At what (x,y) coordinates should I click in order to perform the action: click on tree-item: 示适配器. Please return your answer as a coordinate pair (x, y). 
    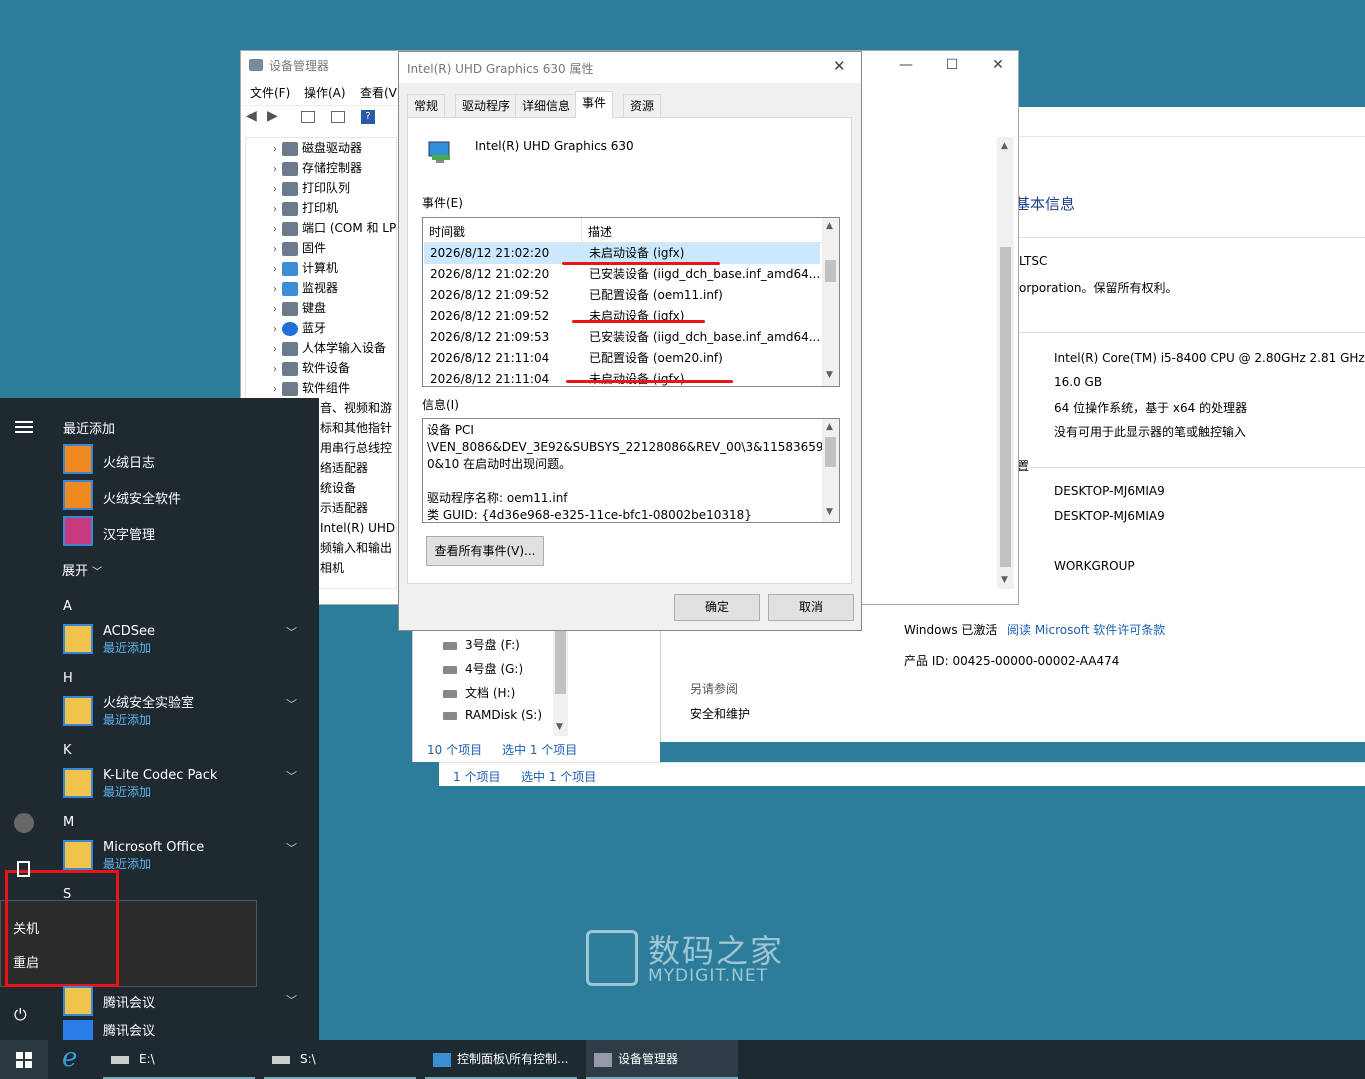
    Looking at the image, I should click on (344, 508).